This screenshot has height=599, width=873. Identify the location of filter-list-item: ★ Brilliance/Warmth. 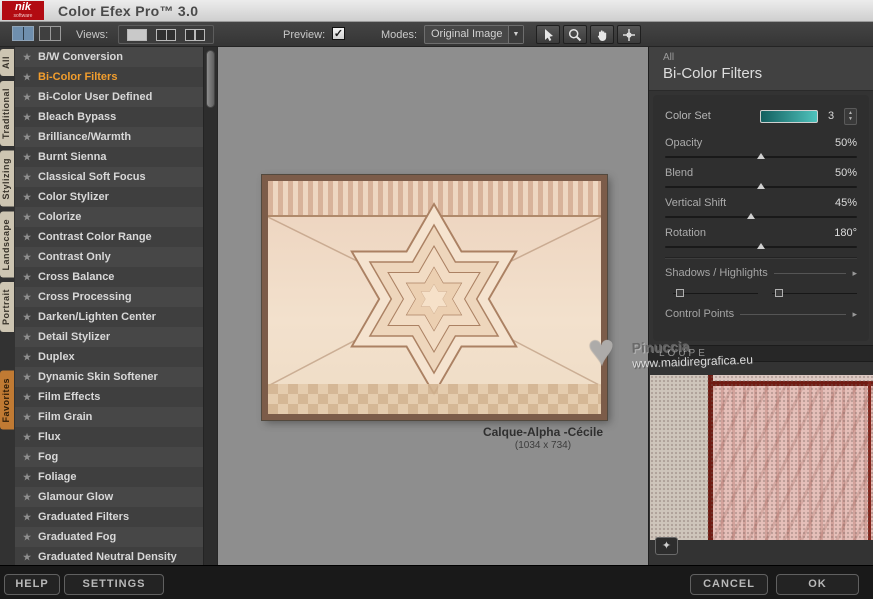
(109, 137).